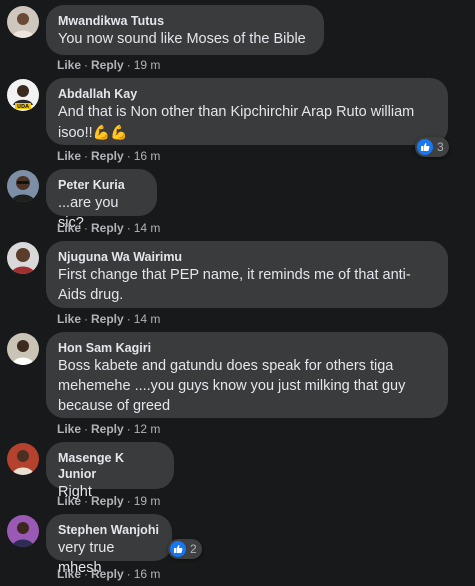 Image resolution: width=475 pixels, height=586 pixels. I want to click on reaction-count: 3, so click(432, 147).